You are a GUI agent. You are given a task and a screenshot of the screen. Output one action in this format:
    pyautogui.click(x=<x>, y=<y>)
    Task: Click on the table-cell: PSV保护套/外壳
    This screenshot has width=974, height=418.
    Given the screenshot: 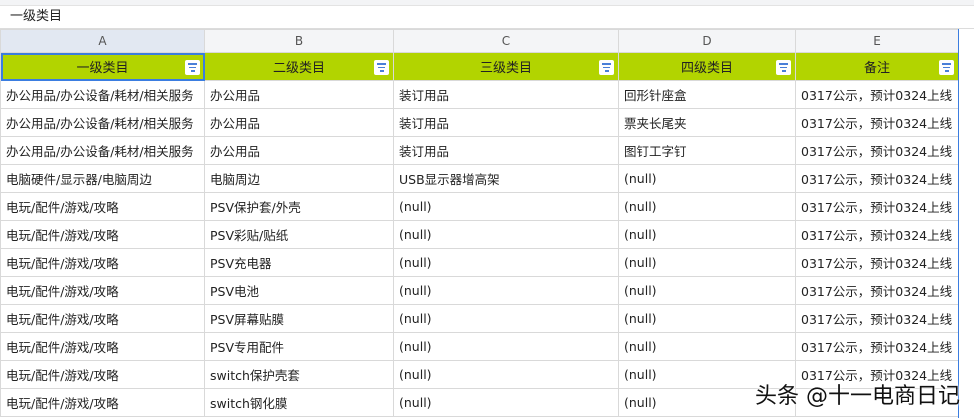 What is the action you would take?
    pyautogui.click(x=299, y=206)
    